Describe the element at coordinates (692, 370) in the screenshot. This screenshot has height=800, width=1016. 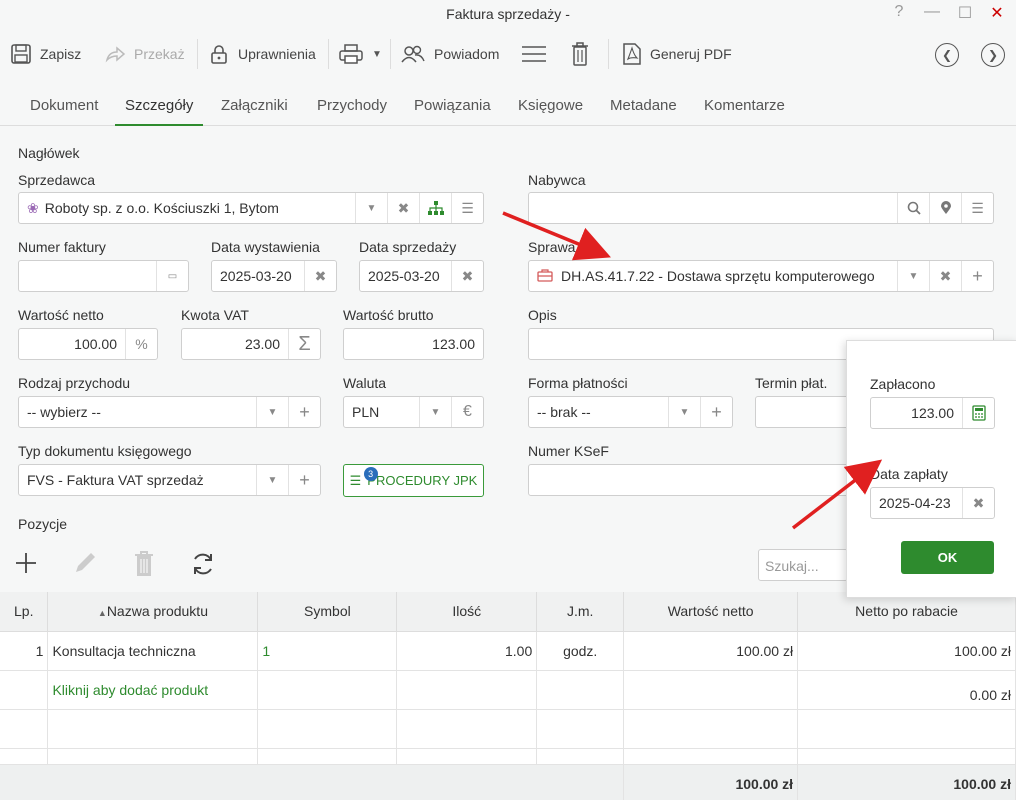
I see `annotation-arrows` at that location.